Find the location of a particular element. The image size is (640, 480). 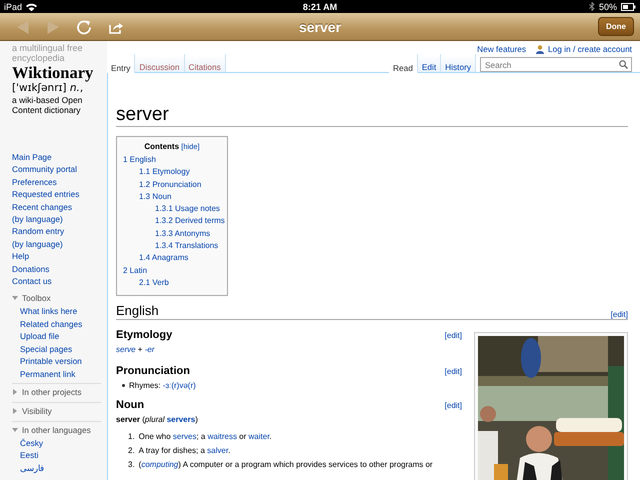

portlet-title: In other languages is located at coordinates (56, 429).